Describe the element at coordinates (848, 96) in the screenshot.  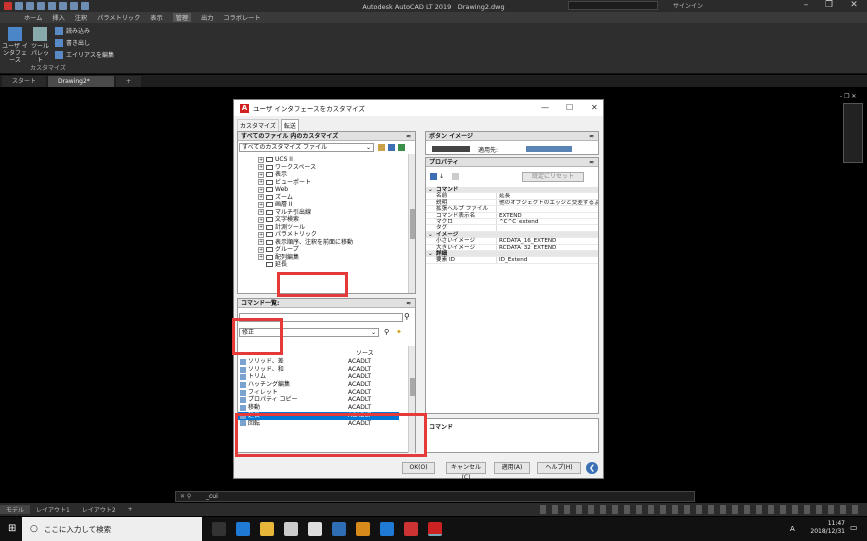
I see `viewport-controls-icon: - ❐ ✕` at that location.